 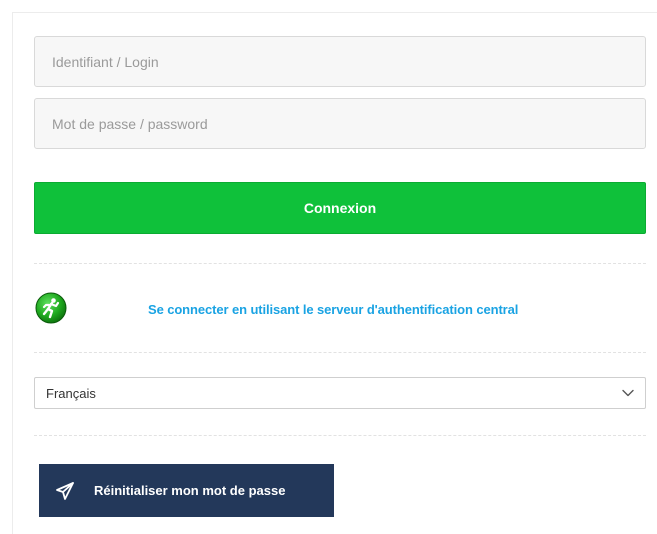 I want to click on running-man-icon, so click(x=51, y=308).